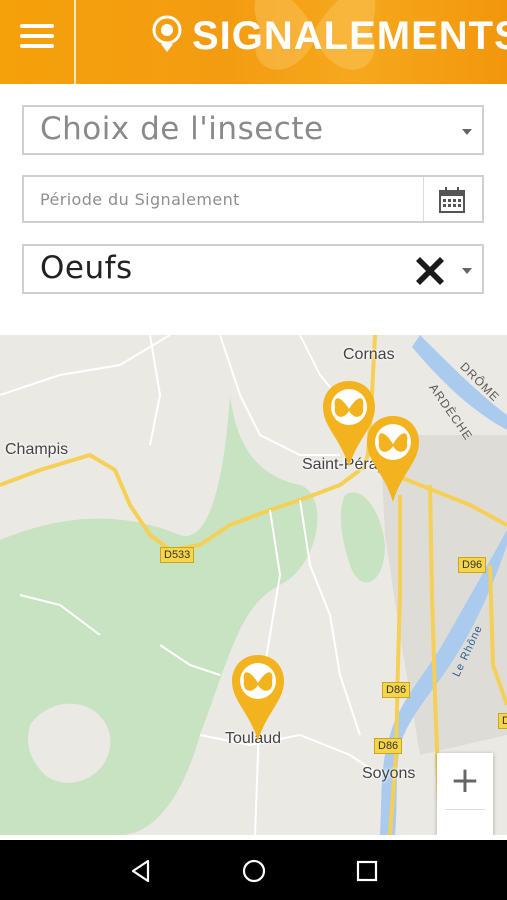 Image resolution: width=507 pixels, height=900 pixels. I want to click on period-placeholder: Période du Signalement, so click(140, 199).